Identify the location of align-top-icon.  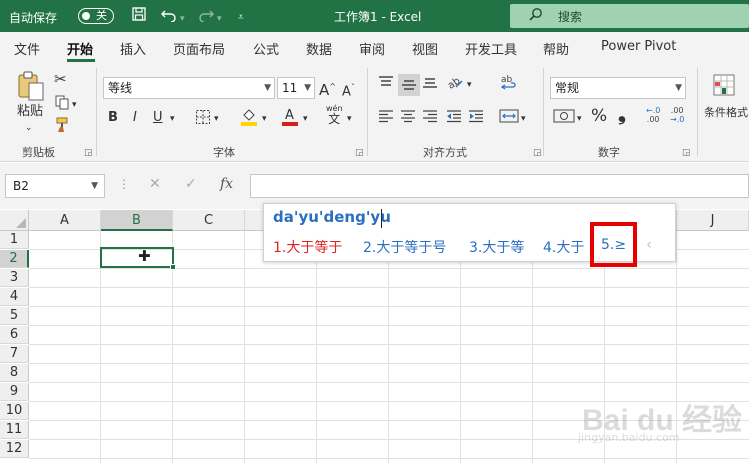
(386, 85).